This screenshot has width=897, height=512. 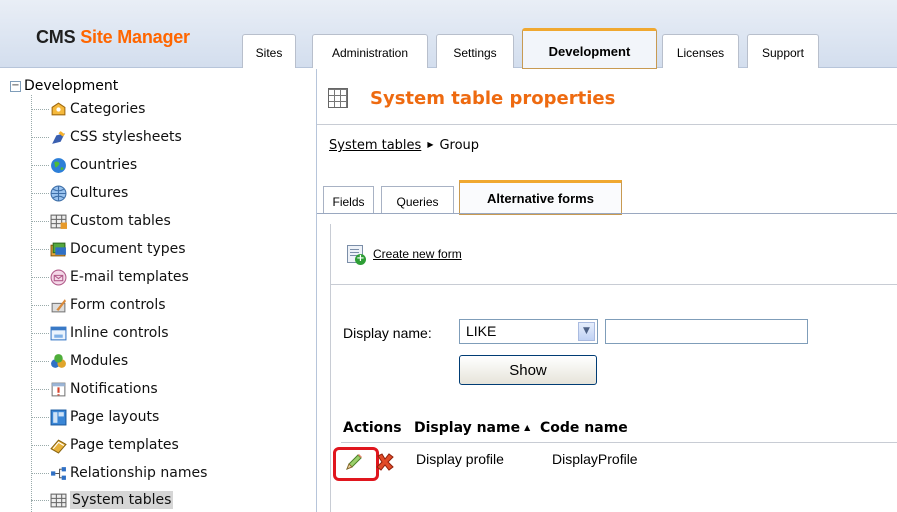 I want to click on collapse-icon: −, so click(x=15, y=86).